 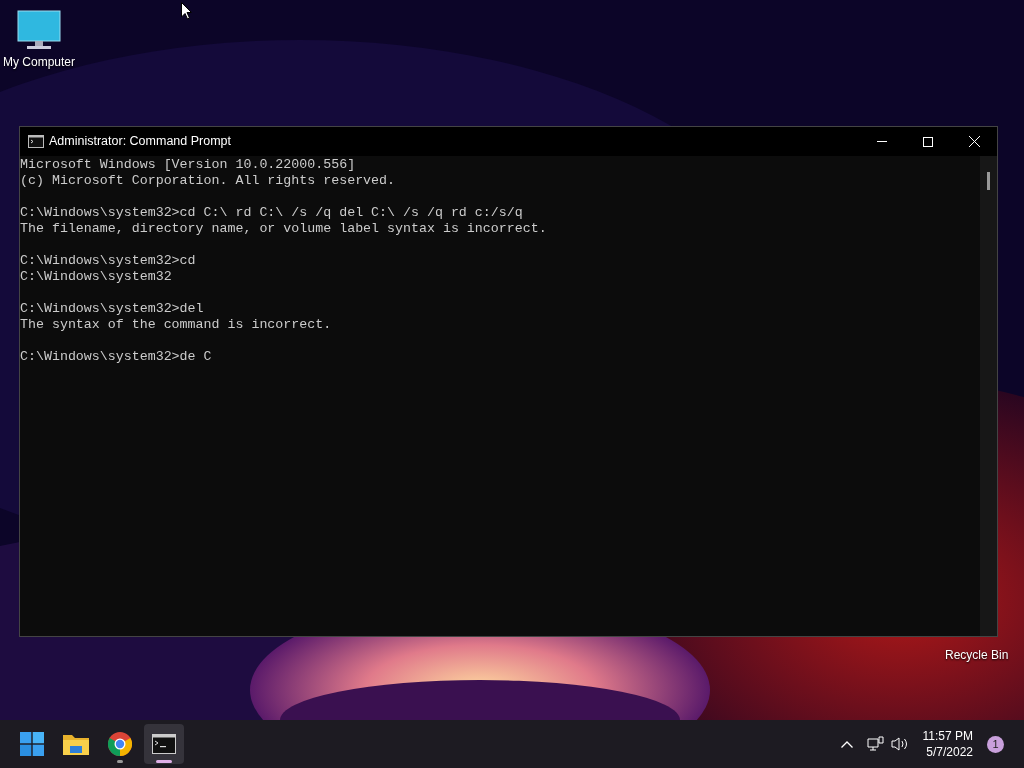 What do you see at coordinates (875, 744) in the screenshot?
I see `network-icon` at bounding box center [875, 744].